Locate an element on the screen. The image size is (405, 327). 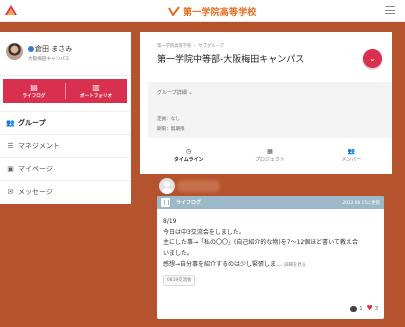
group-capacity: 定員：なし is located at coordinates (168, 119).